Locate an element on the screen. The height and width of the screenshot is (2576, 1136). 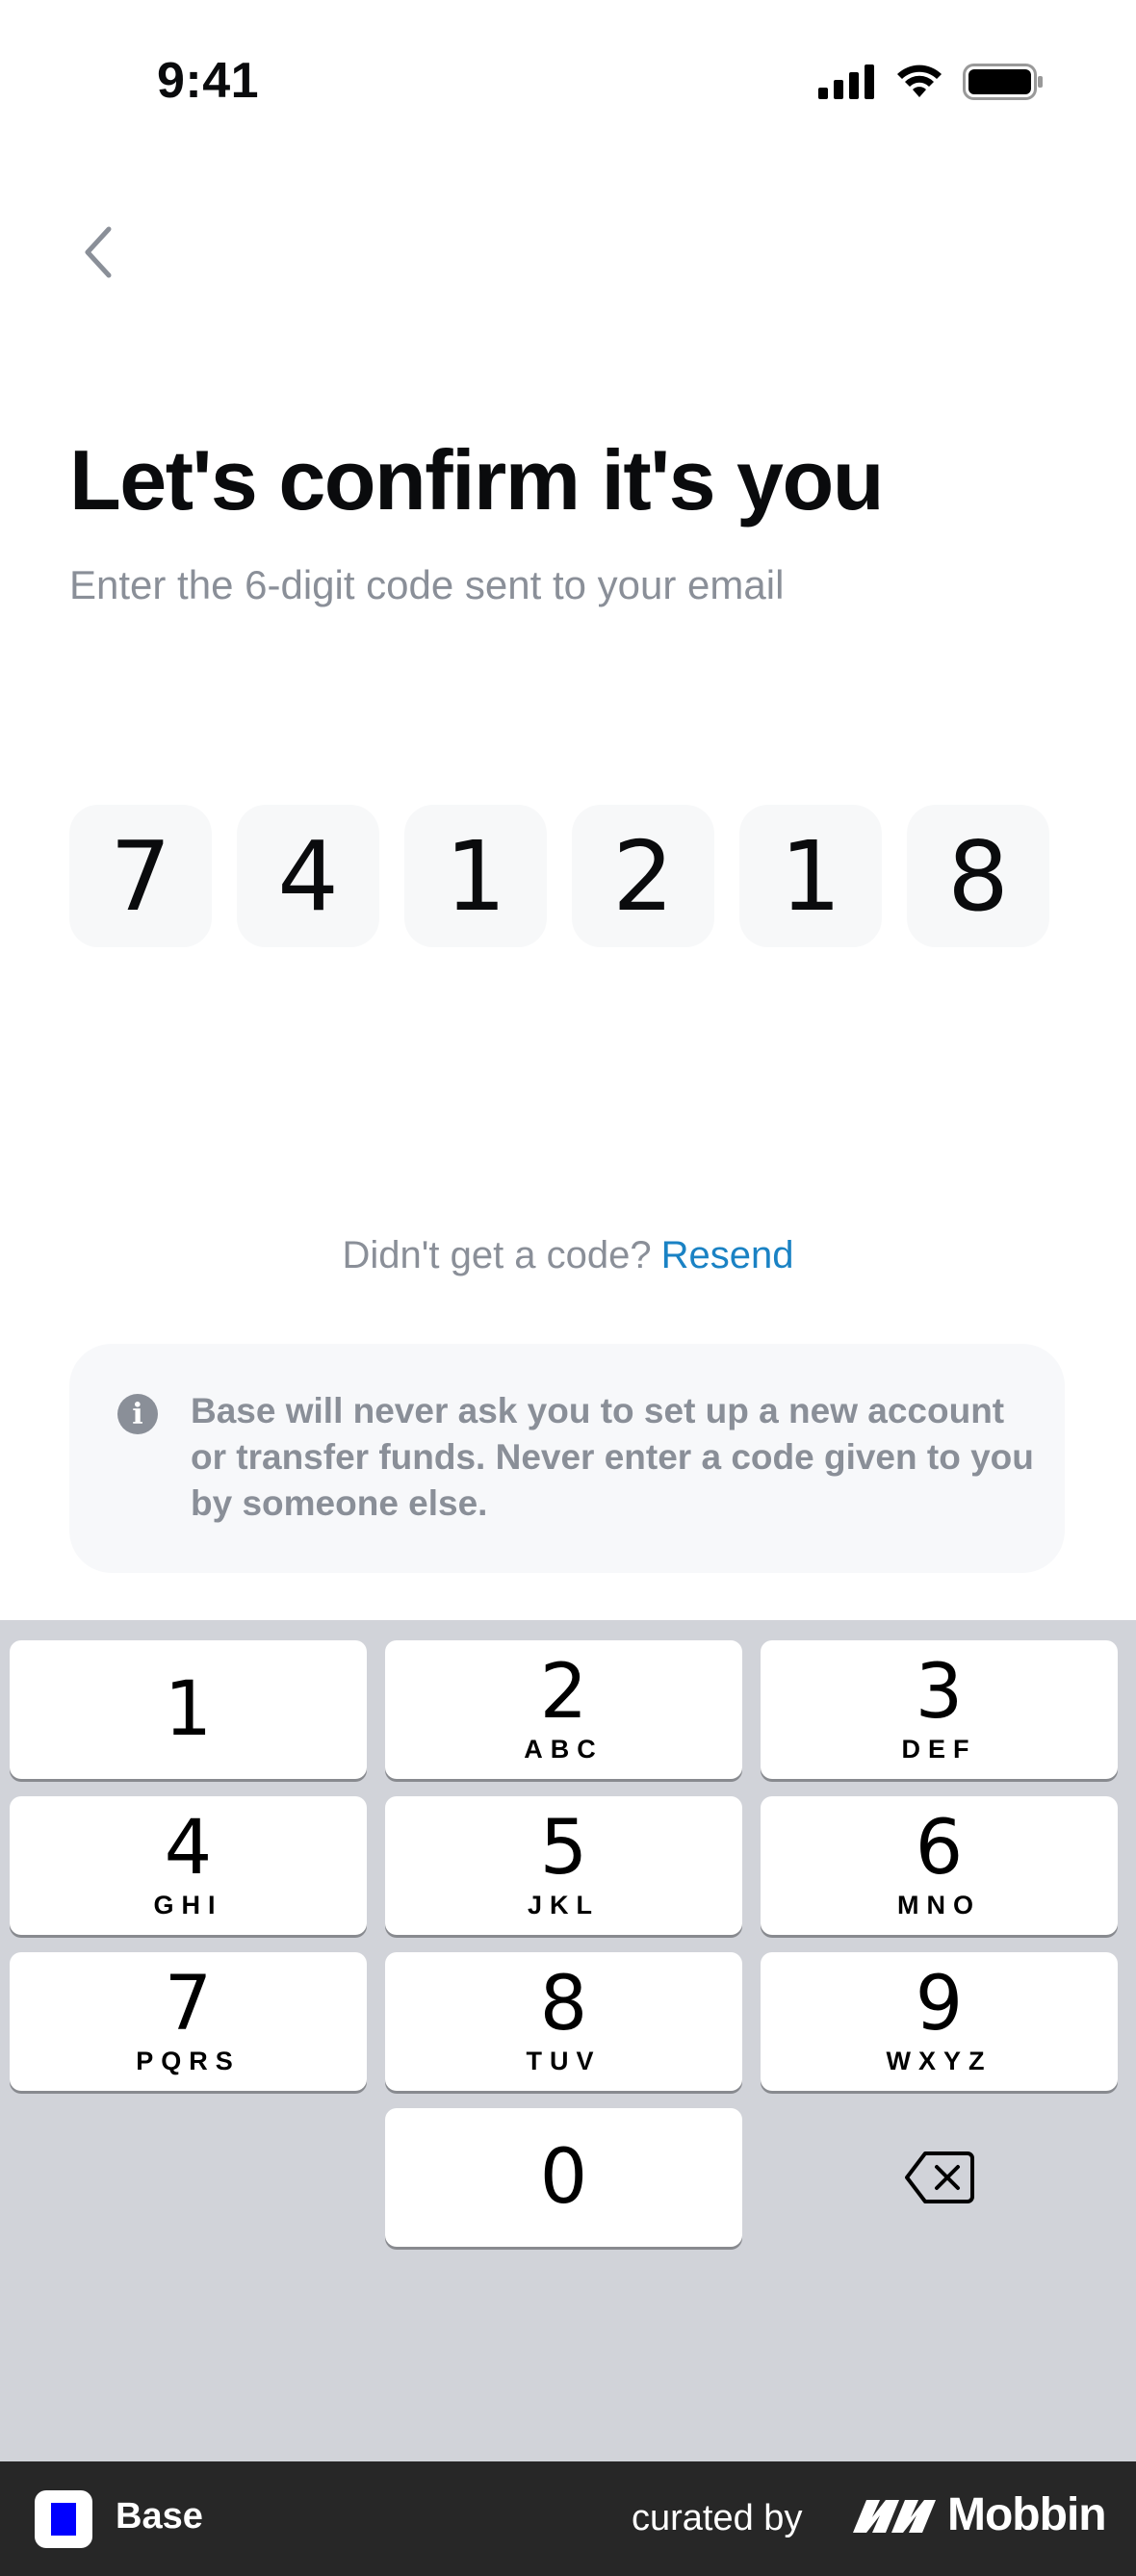
key-number: 6 is located at coordinates (940, 1849).